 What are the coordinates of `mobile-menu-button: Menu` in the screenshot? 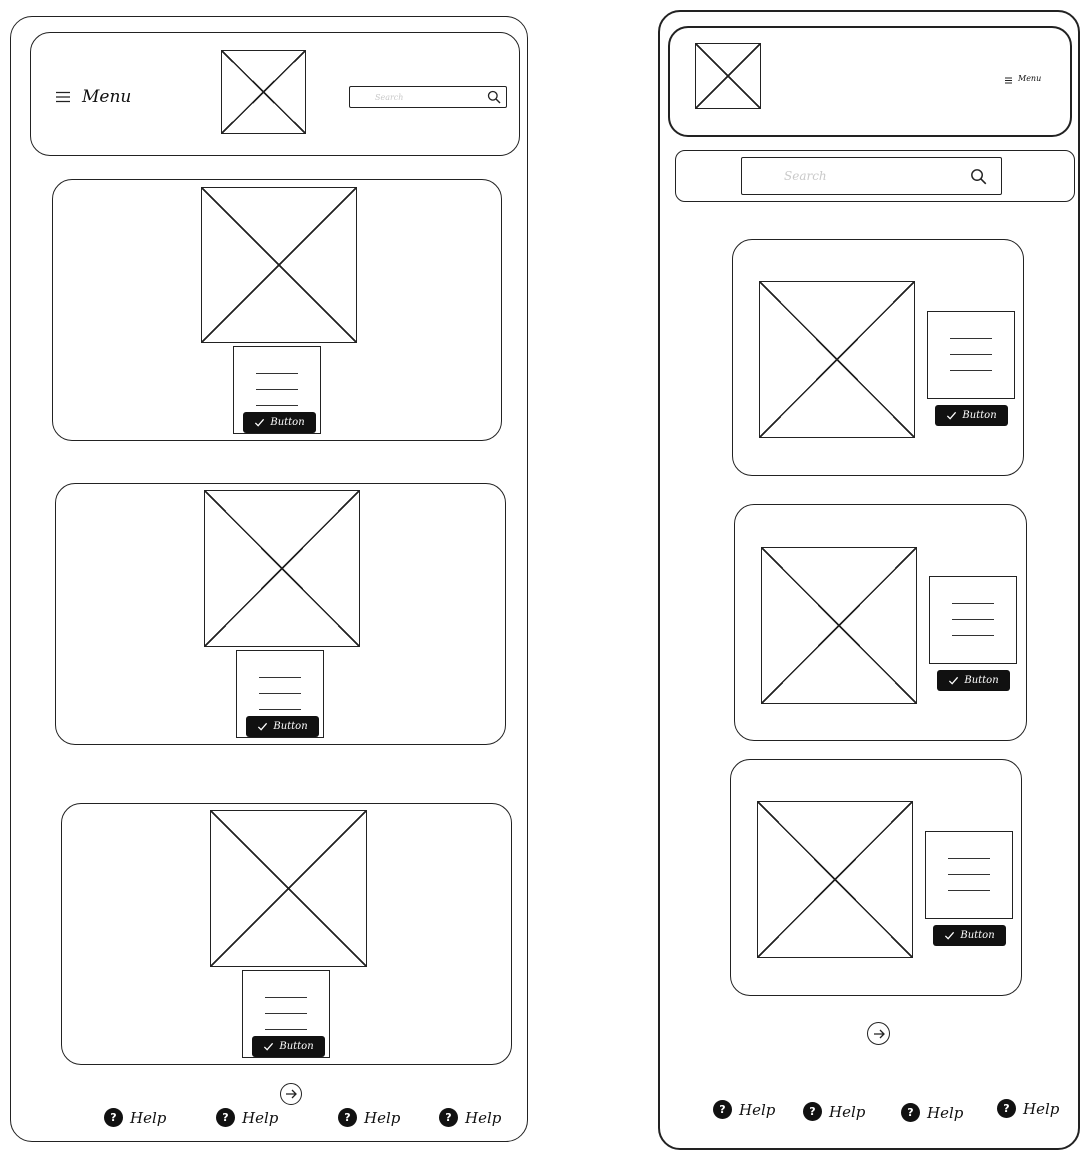 It's located at (96, 97).